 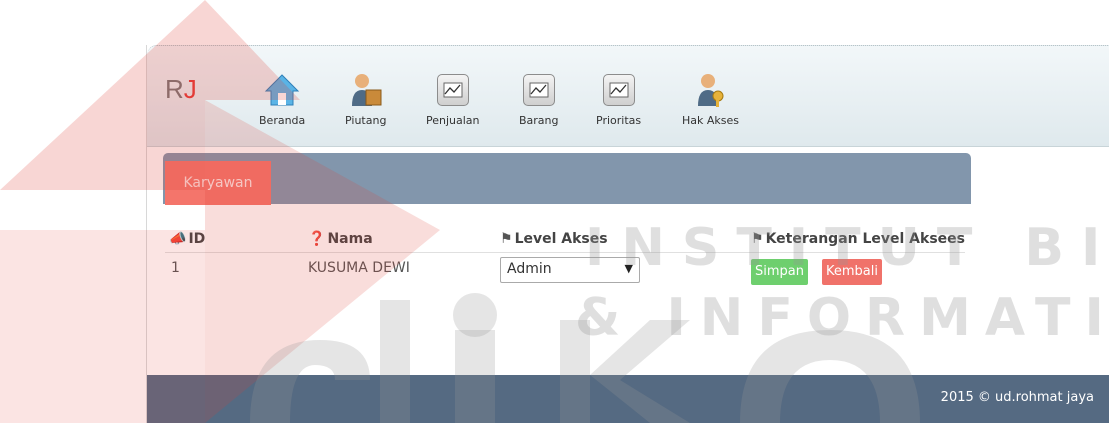 What do you see at coordinates (340, 239) in the screenshot?
I see `column-header-nama: ❓ Nama` at bounding box center [340, 239].